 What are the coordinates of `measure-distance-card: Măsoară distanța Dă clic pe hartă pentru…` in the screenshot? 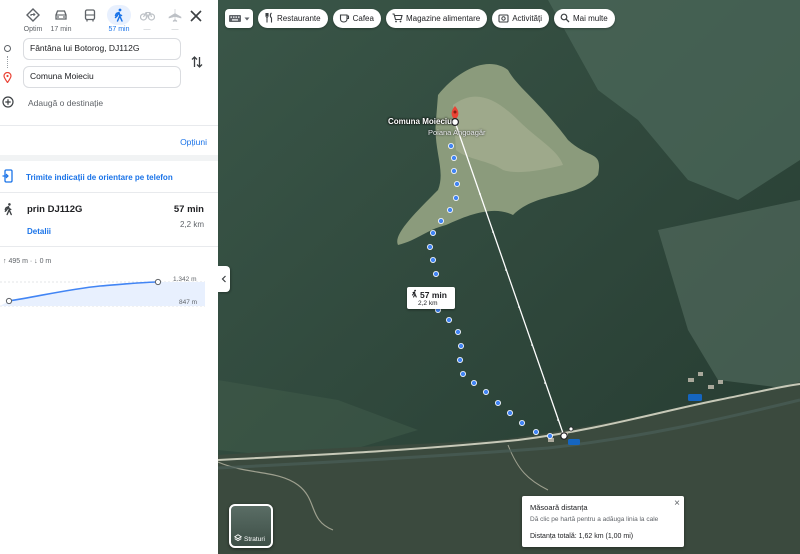 It's located at (603, 521).